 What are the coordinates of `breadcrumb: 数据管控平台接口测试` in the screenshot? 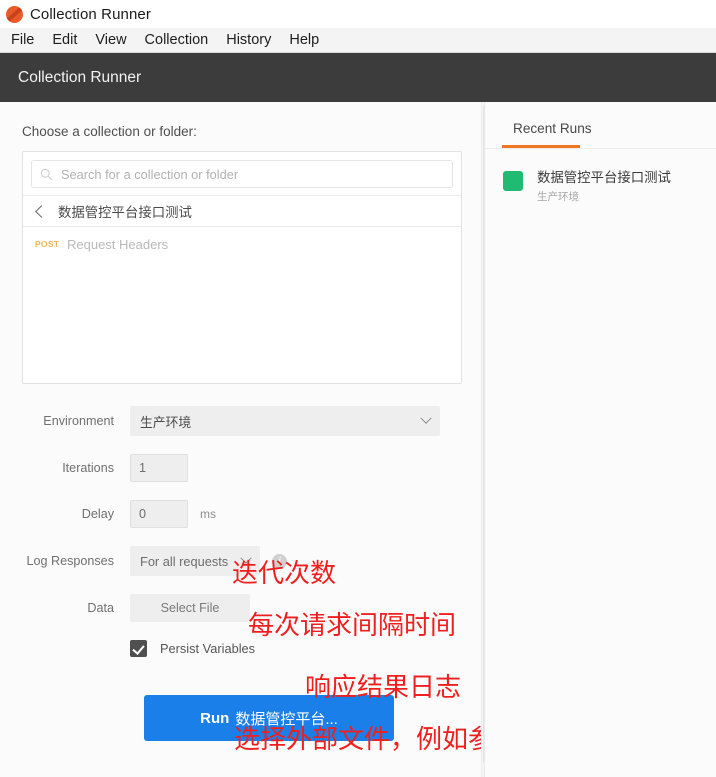 It's located at (242, 211).